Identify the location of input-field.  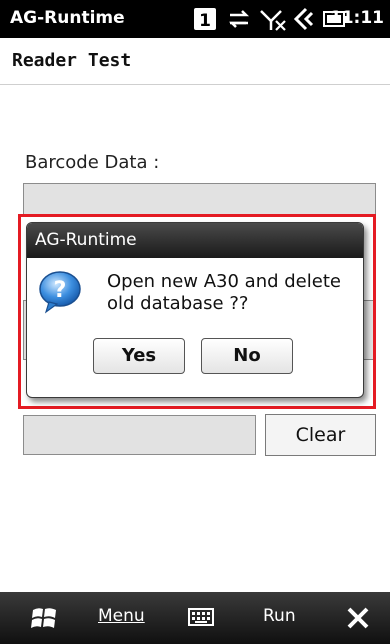
(139, 435).